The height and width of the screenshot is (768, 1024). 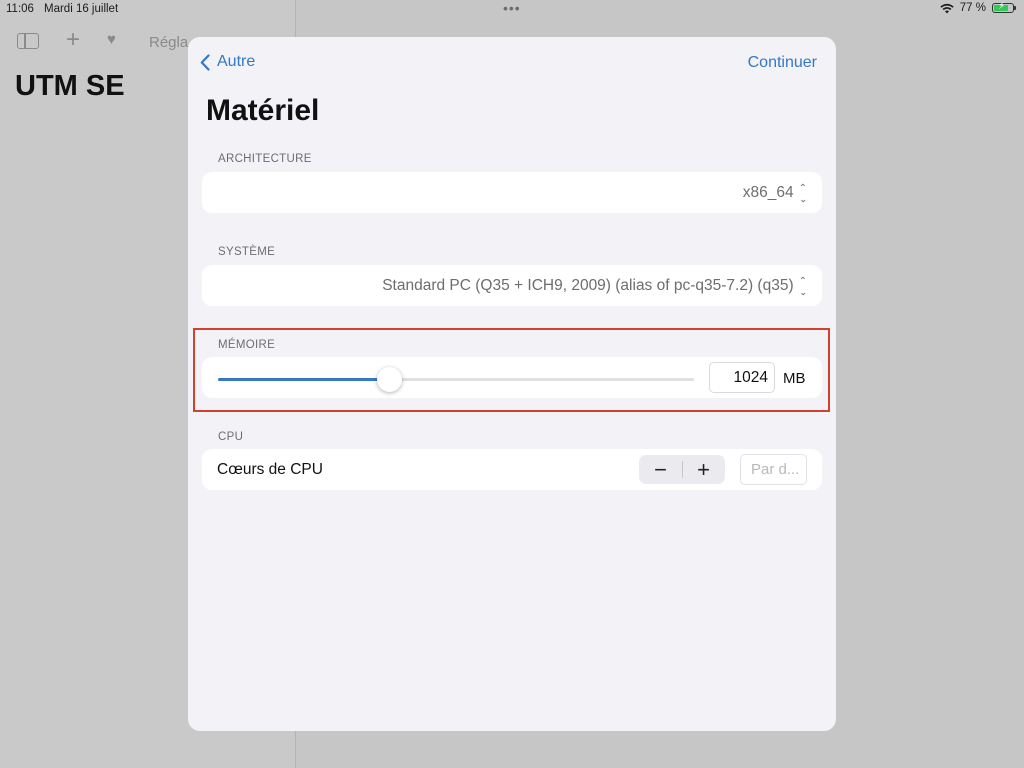 I want to click on architecture-value-wrap: x86_64 ⌃ ⌃, so click(x=774, y=193).